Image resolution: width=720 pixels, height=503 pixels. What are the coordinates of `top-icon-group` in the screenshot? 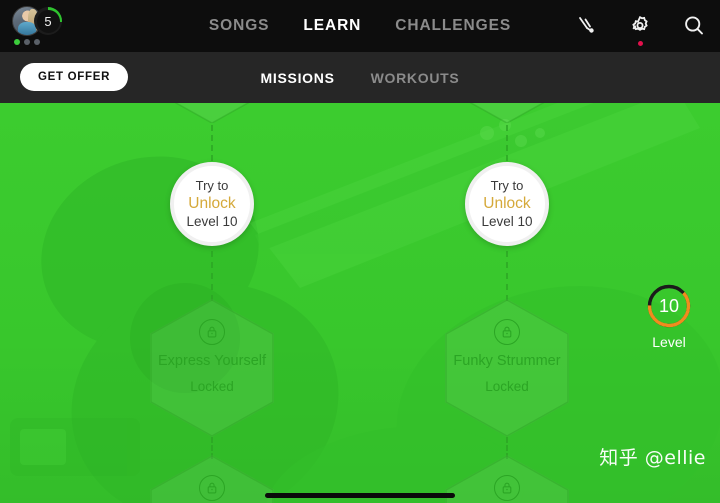 It's located at (640, 26).